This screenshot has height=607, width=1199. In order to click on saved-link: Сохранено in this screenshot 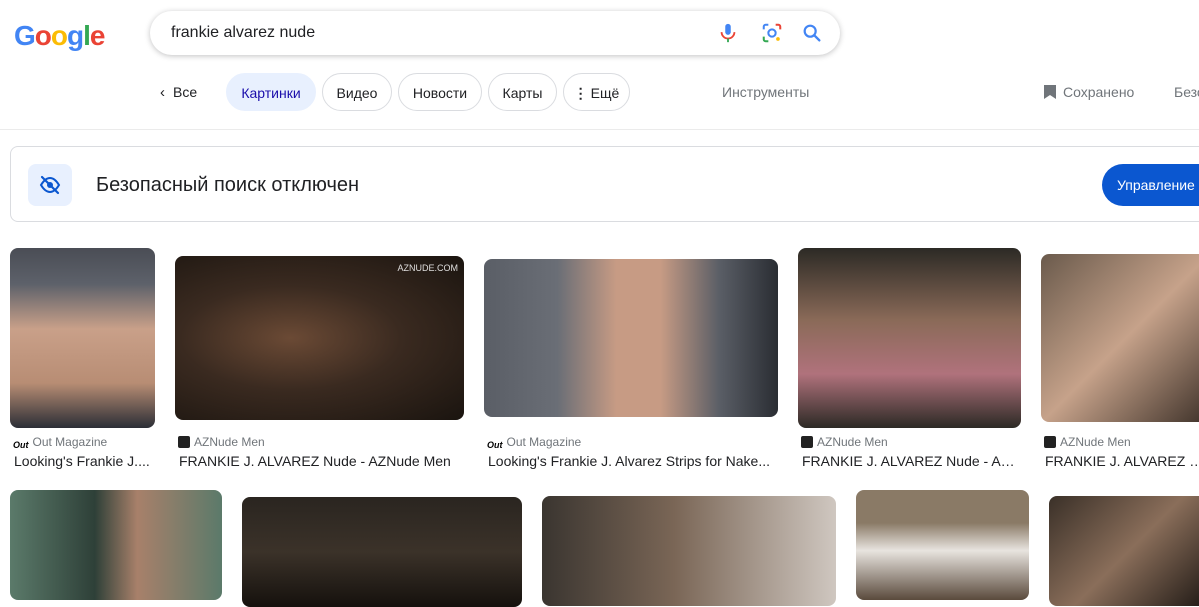, I will do `click(1088, 92)`.